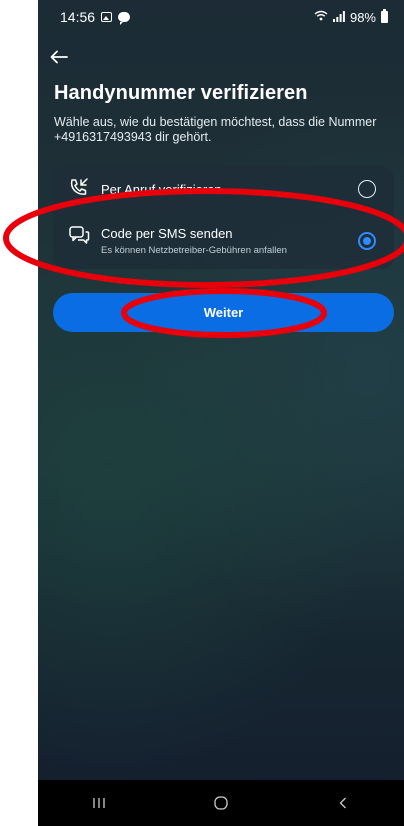 This screenshot has width=404, height=826. I want to click on chat-icon, so click(124, 18).